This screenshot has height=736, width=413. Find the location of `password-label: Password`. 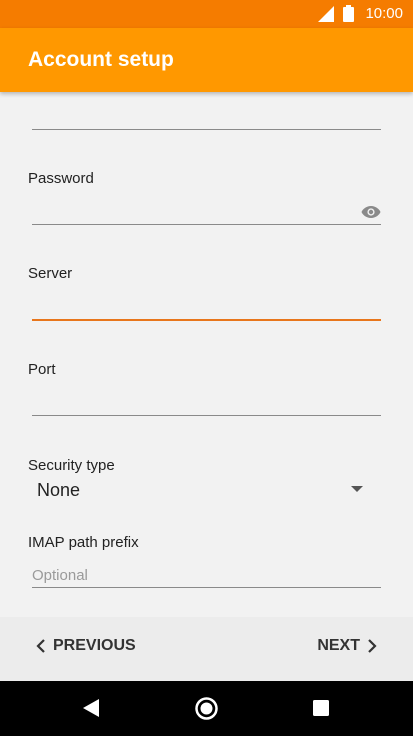

password-label: Password is located at coordinates (61, 178).